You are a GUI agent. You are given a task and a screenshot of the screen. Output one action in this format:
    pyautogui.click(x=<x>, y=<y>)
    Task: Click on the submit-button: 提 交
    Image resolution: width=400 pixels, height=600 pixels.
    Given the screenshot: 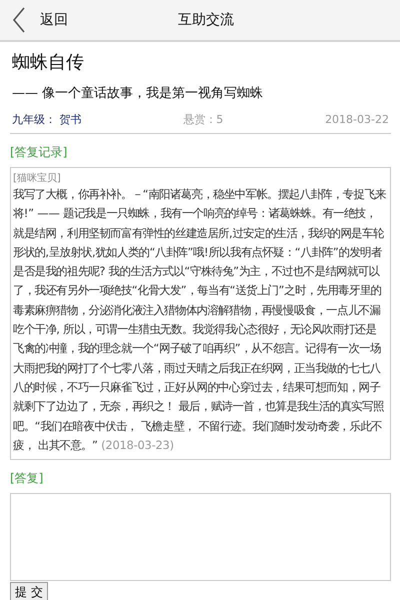 What is the action you would take?
    pyautogui.click(x=29, y=591)
    